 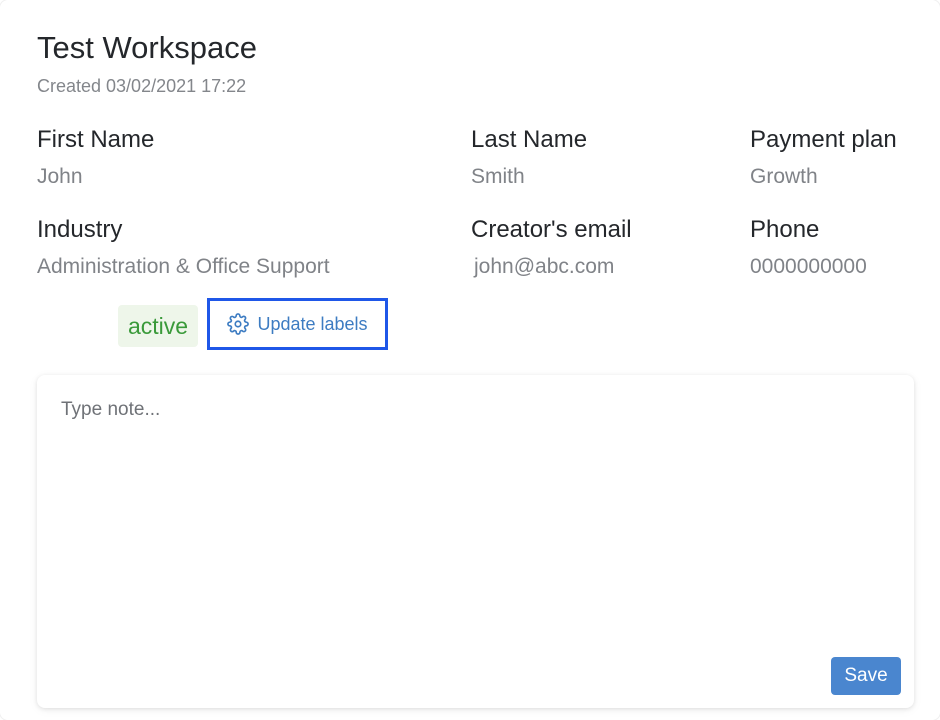 What do you see at coordinates (784, 176) in the screenshot?
I see `payment-plan-value: Growth` at bounding box center [784, 176].